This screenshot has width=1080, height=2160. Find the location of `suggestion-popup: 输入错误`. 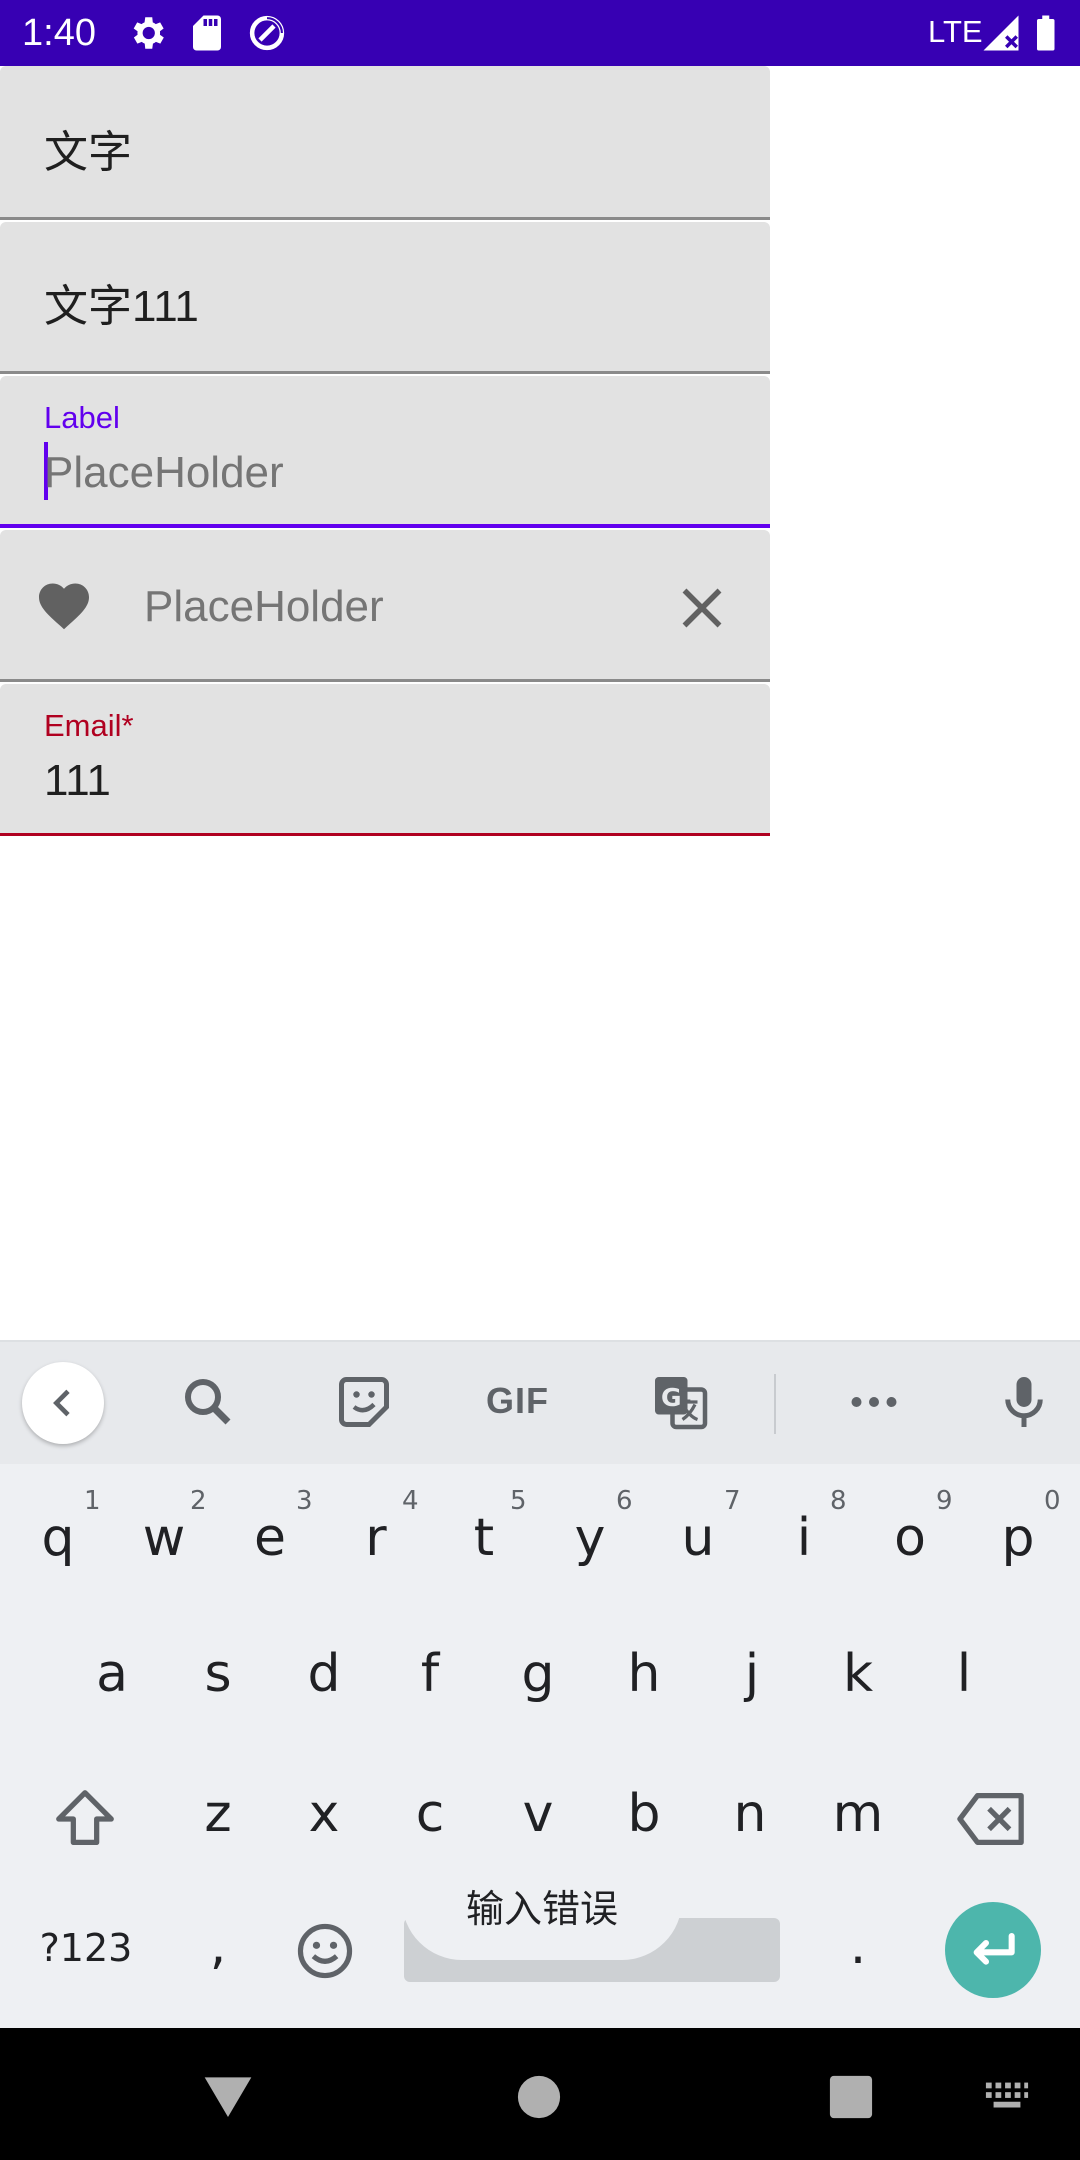

suggestion-popup: 输入错误 is located at coordinates (542, 1905).